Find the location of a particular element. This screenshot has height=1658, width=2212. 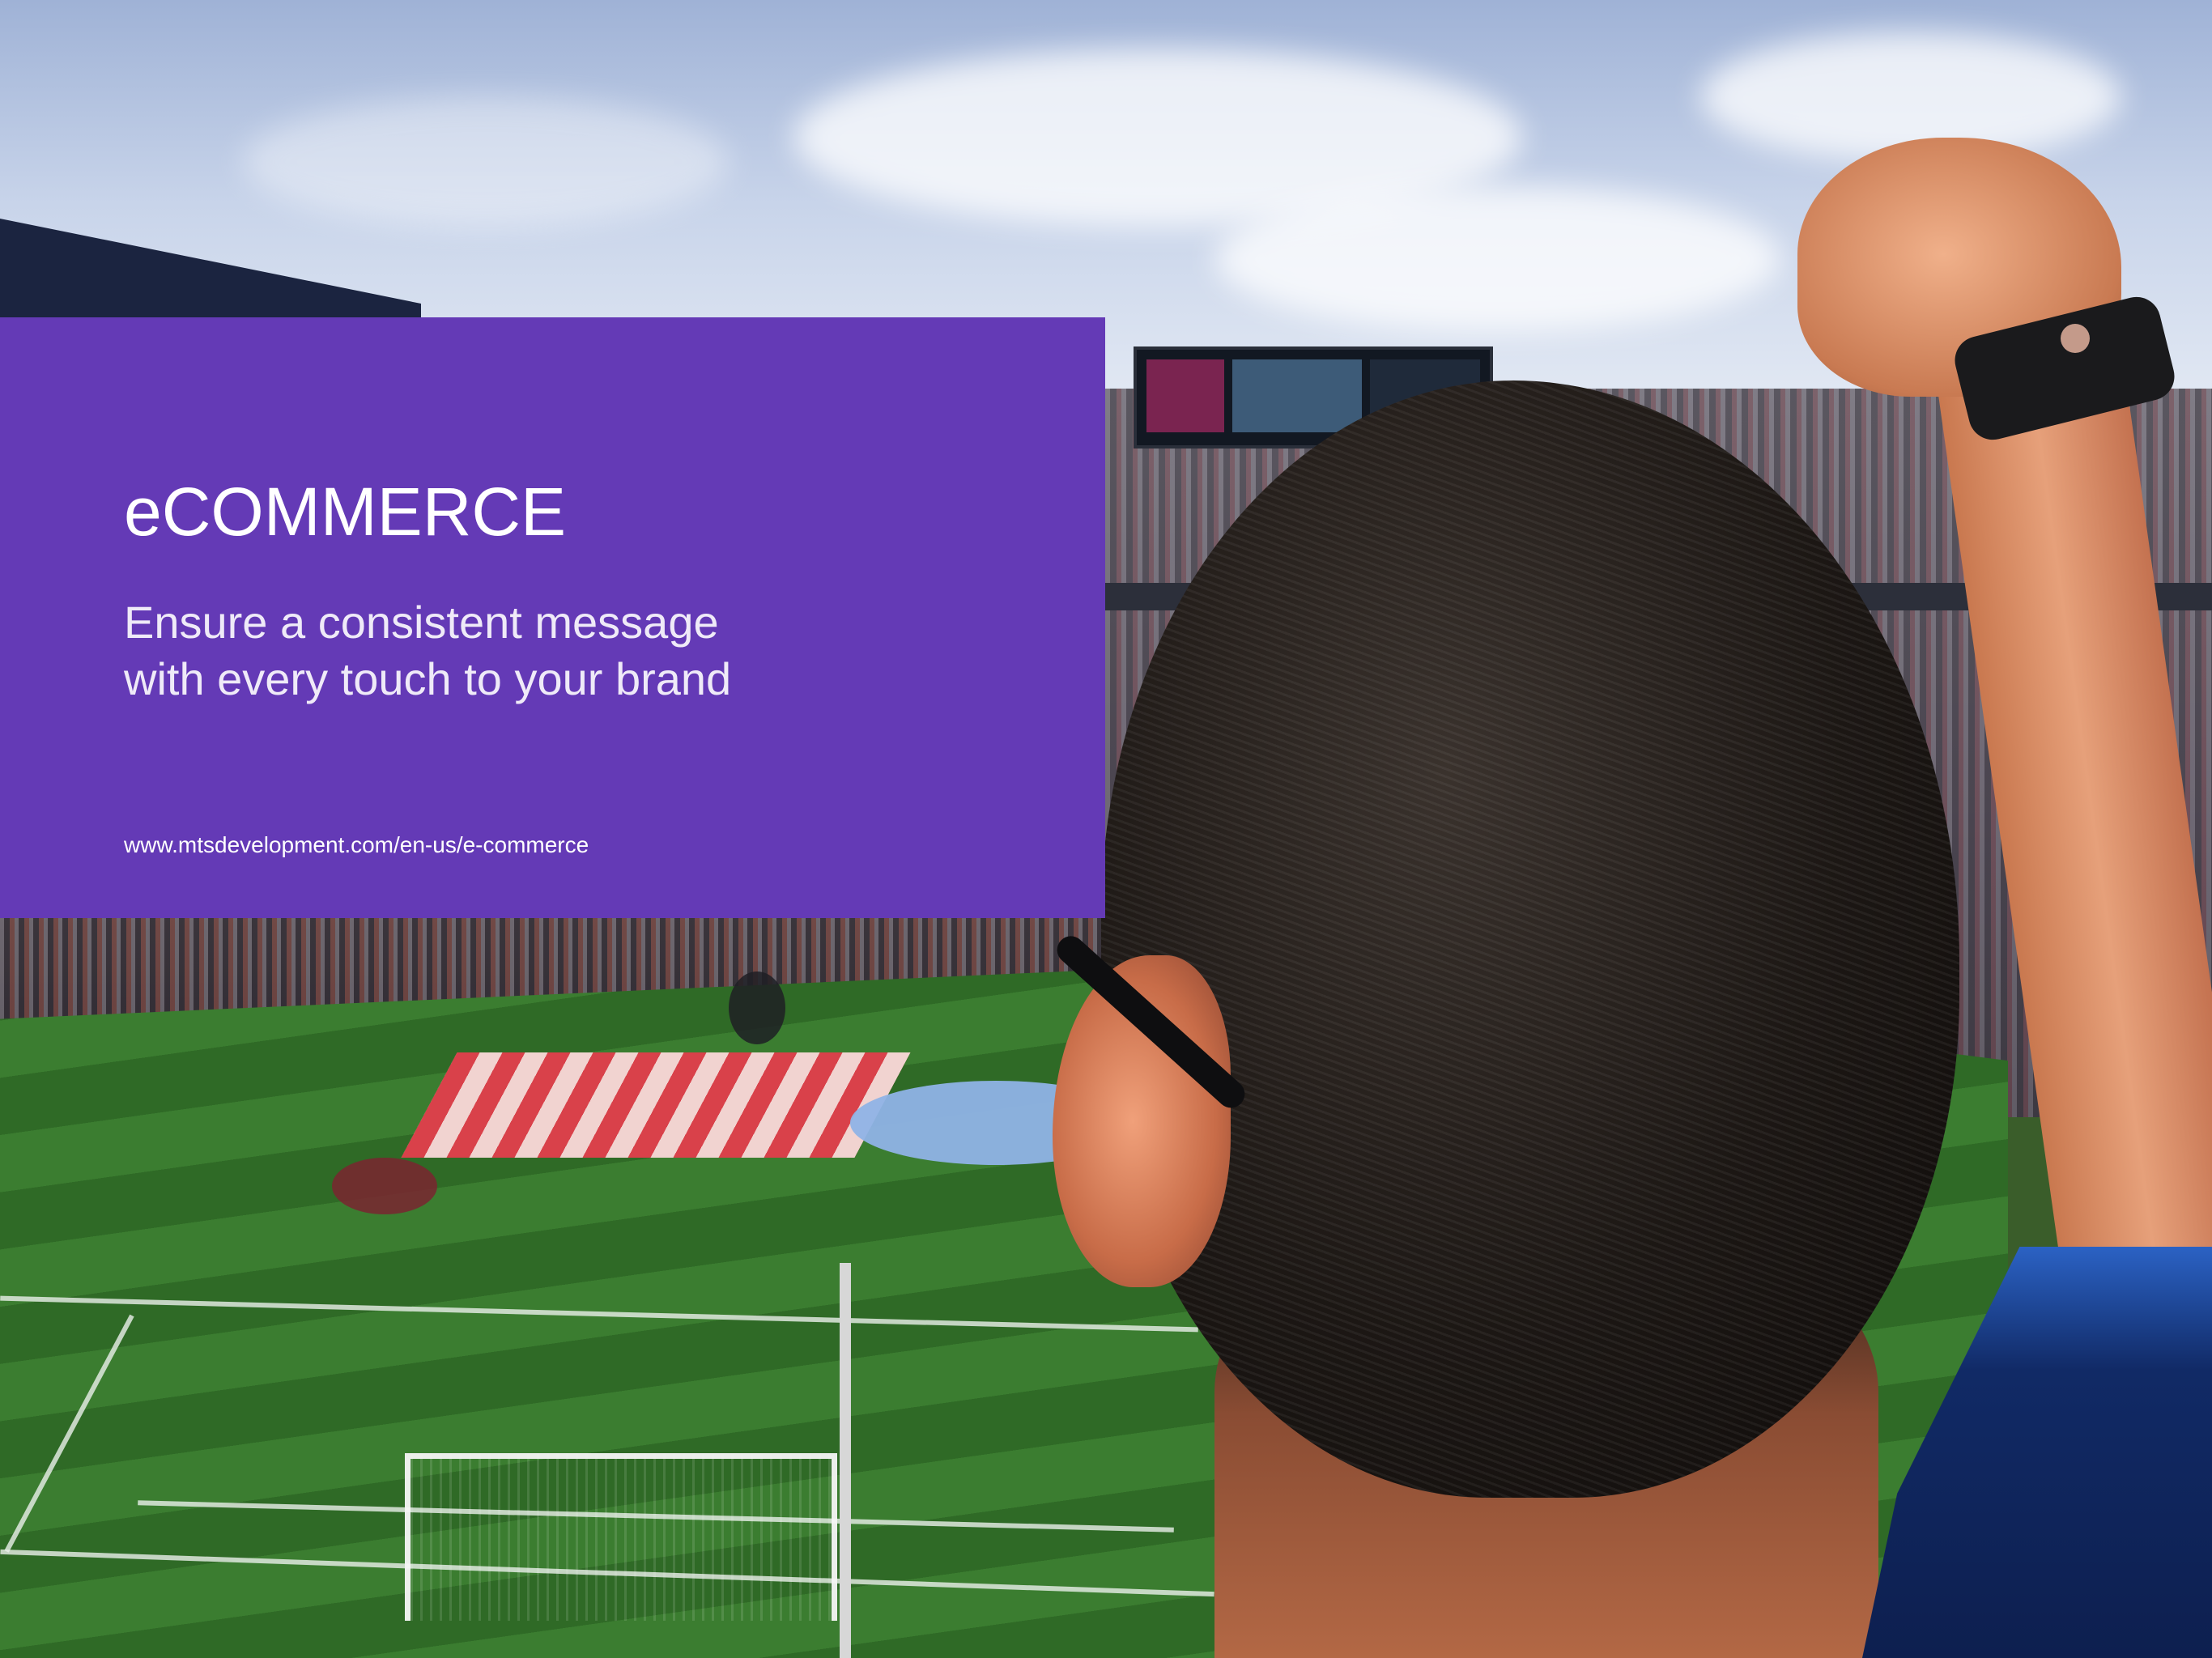

hero-subtitle-line: with every touch to your brand is located at coordinates (428, 678).